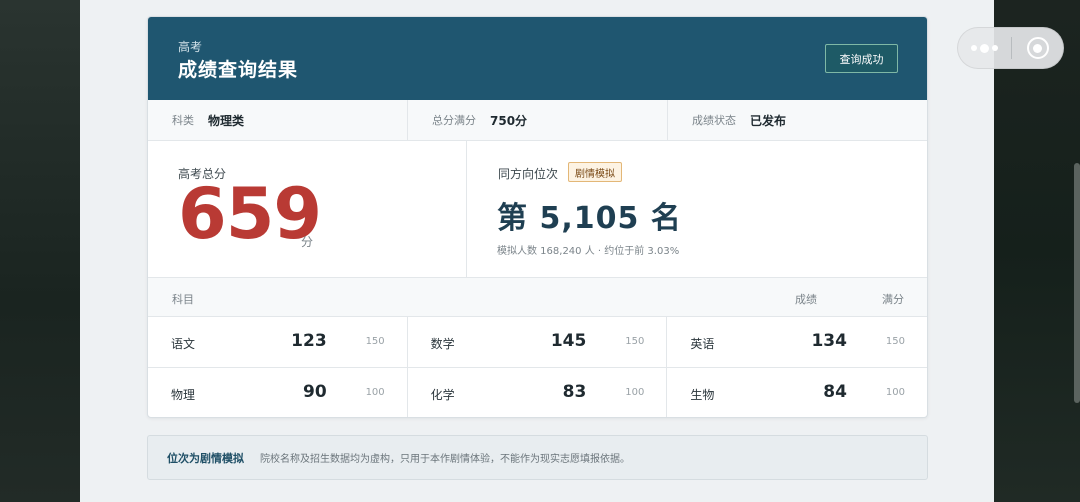  I want to click on mini-program-capsule, so click(1010, 48).